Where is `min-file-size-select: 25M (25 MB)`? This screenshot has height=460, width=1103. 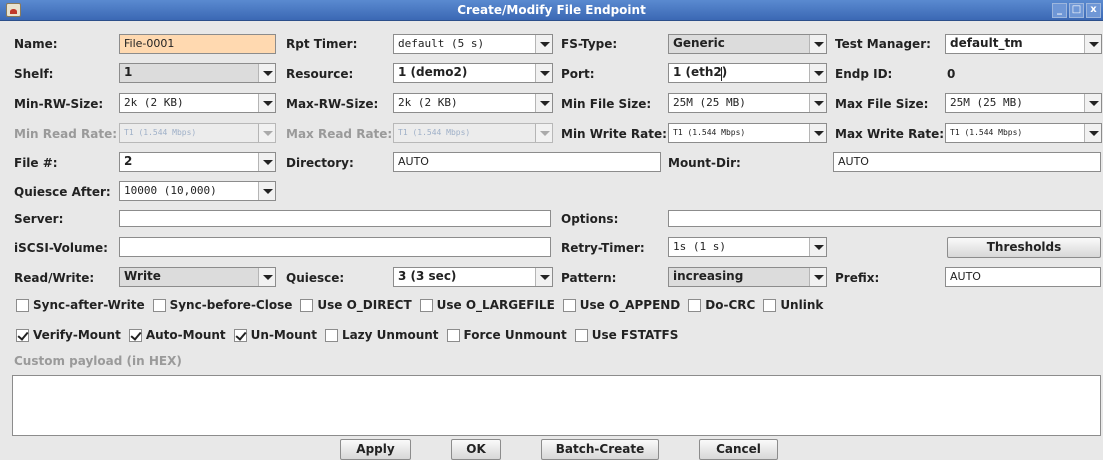 min-file-size-select: 25M (25 MB) is located at coordinates (747, 103).